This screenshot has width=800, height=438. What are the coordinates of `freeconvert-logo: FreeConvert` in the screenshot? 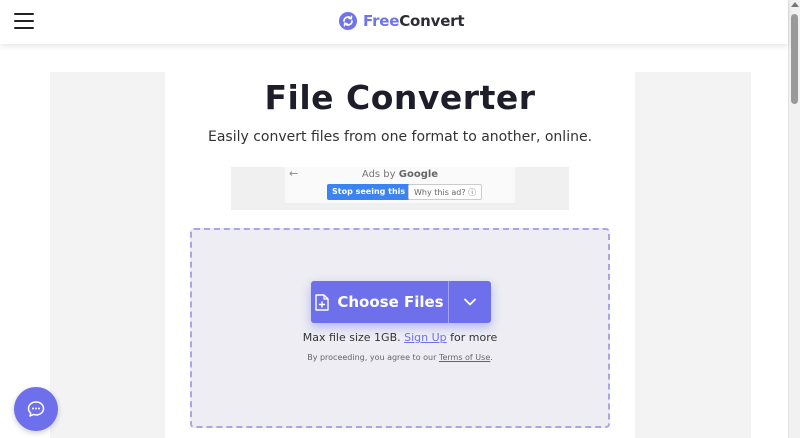 It's located at (402, 21).